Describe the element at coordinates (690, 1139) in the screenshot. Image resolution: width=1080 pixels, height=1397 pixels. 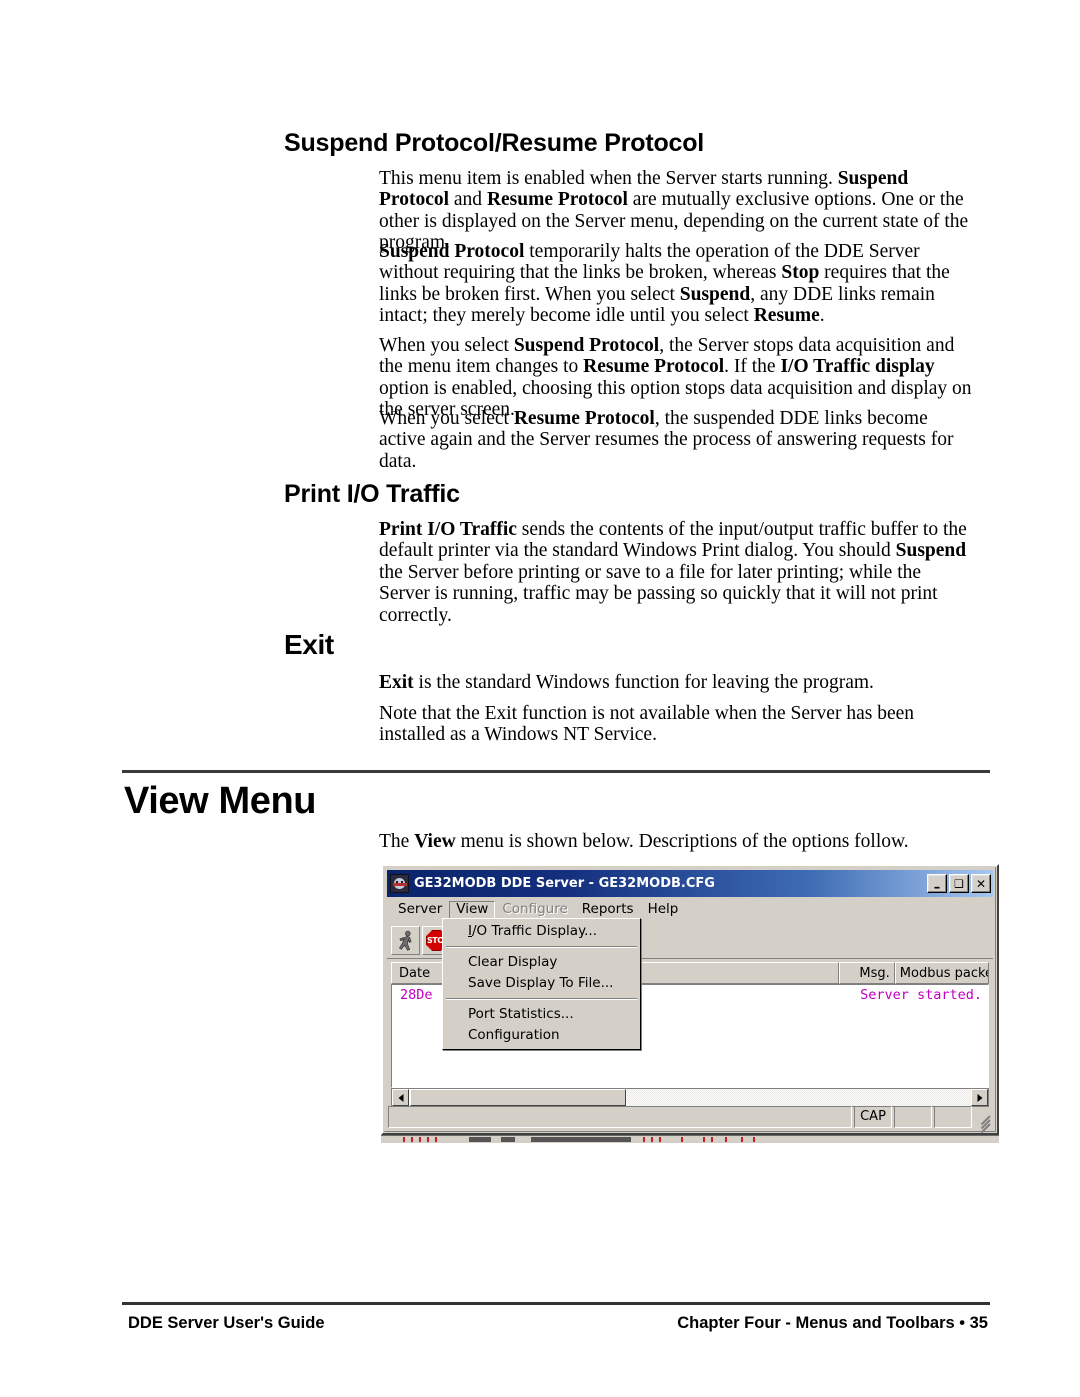
I see `clipped-taskbar-remnant` at that location.